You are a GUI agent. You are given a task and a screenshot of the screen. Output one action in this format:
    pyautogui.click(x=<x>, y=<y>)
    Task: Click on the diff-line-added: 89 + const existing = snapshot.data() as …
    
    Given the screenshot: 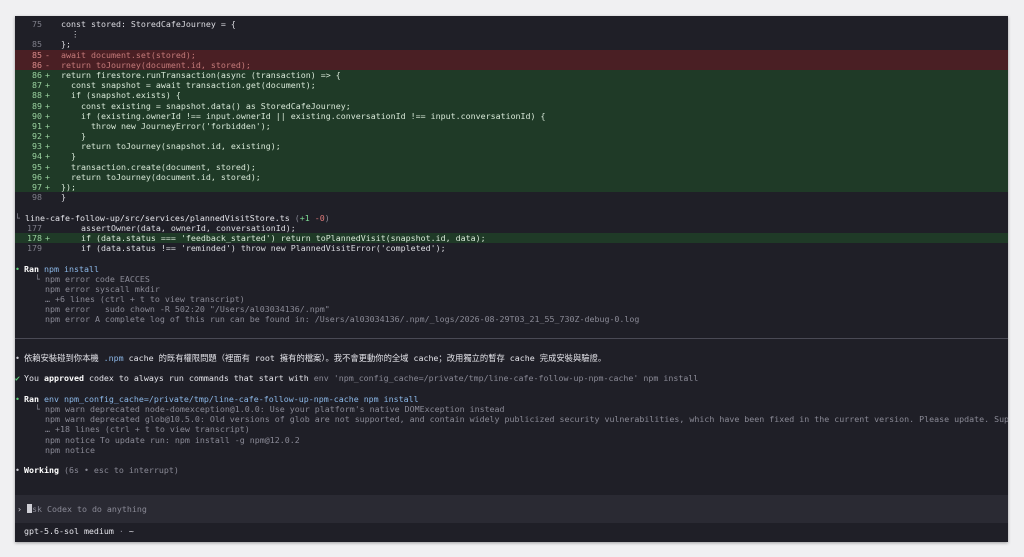 What is the action you would take?
    pyautogui.click(x=511, y=105)
    